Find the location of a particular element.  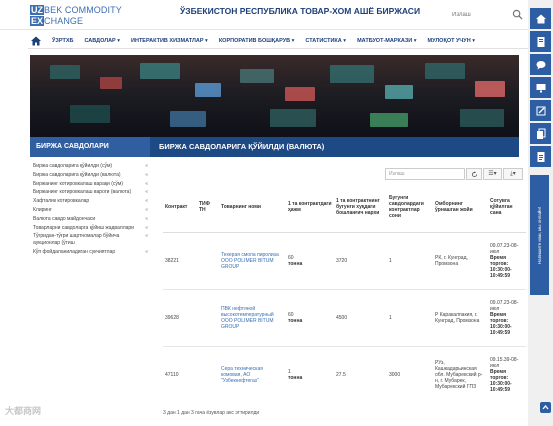

col-location: Омборнинг ўрнашган жойи is located at coordinates (460, 207).